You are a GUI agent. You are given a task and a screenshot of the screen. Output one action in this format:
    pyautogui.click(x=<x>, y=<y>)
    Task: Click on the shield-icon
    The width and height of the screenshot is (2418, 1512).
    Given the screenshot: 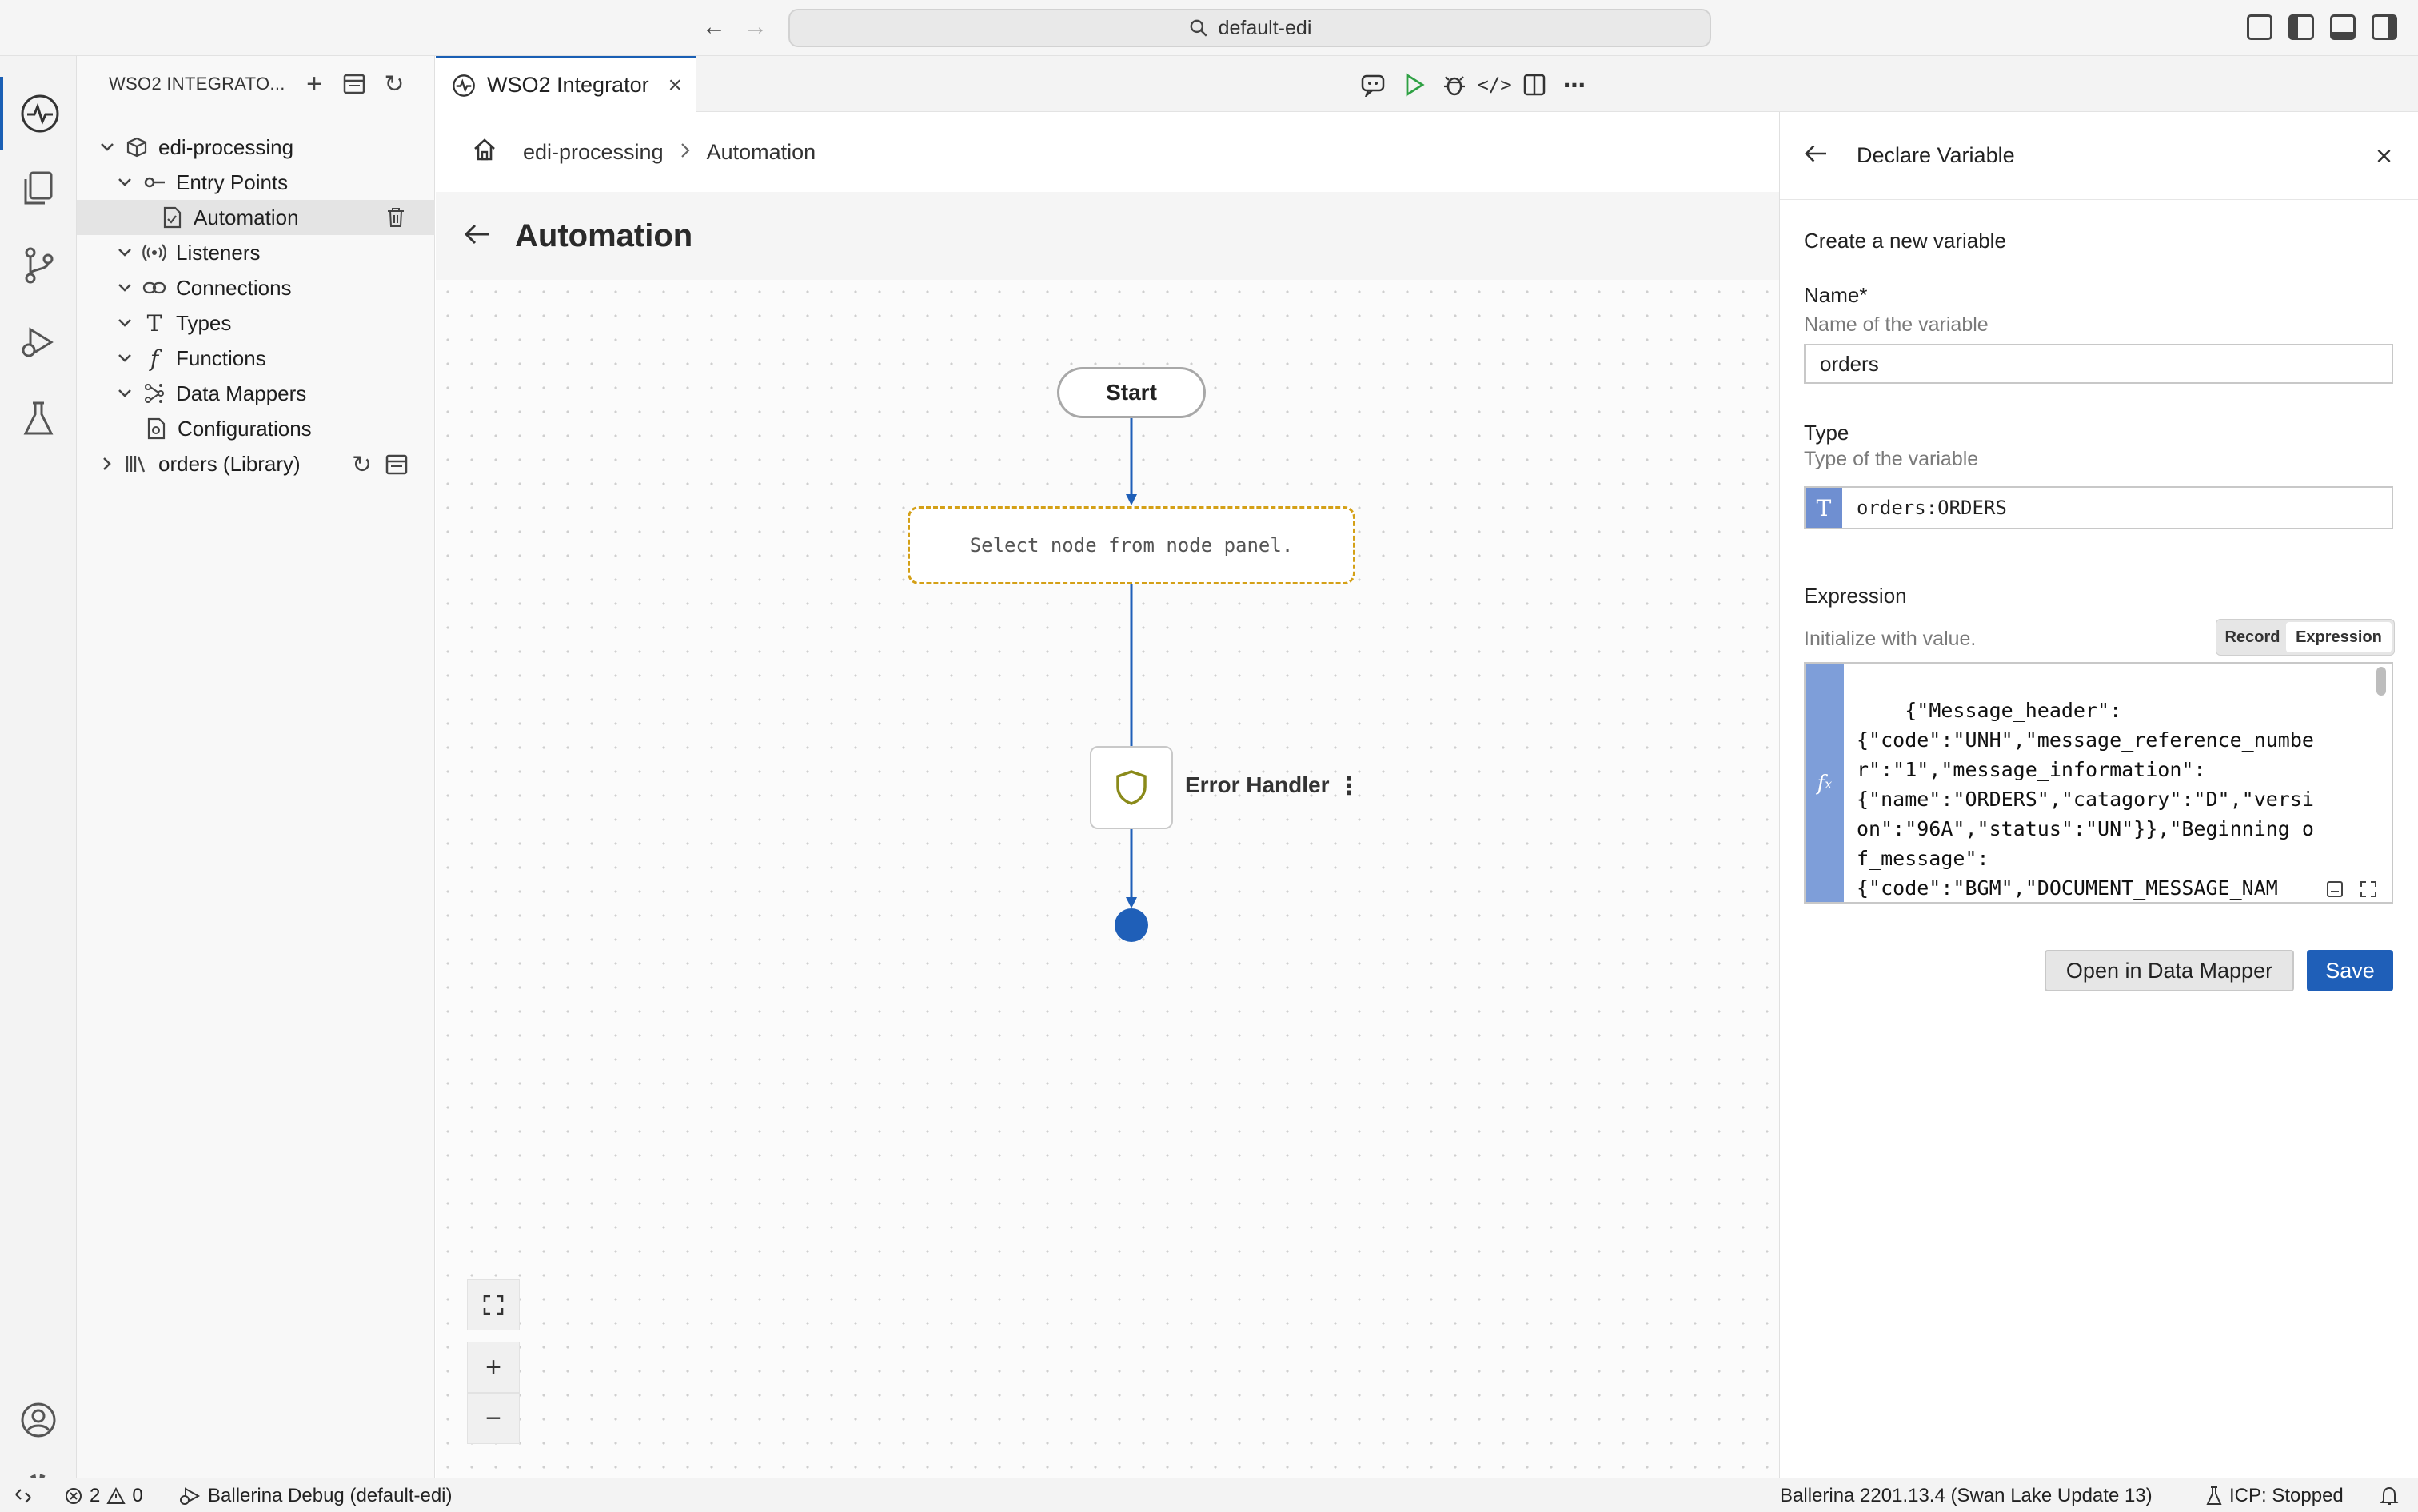 What is the action you would take?
    pyautogui.click(x=1131, y=787)
    